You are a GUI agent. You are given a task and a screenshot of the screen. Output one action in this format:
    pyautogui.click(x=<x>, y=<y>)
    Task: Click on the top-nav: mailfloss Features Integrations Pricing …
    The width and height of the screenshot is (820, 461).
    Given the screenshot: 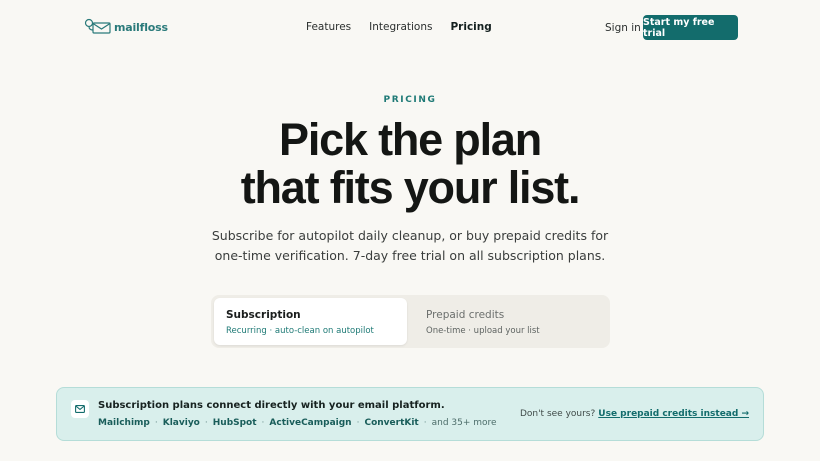 What is the action you would take?
    pyautogui.click(x=410, y=28)
    